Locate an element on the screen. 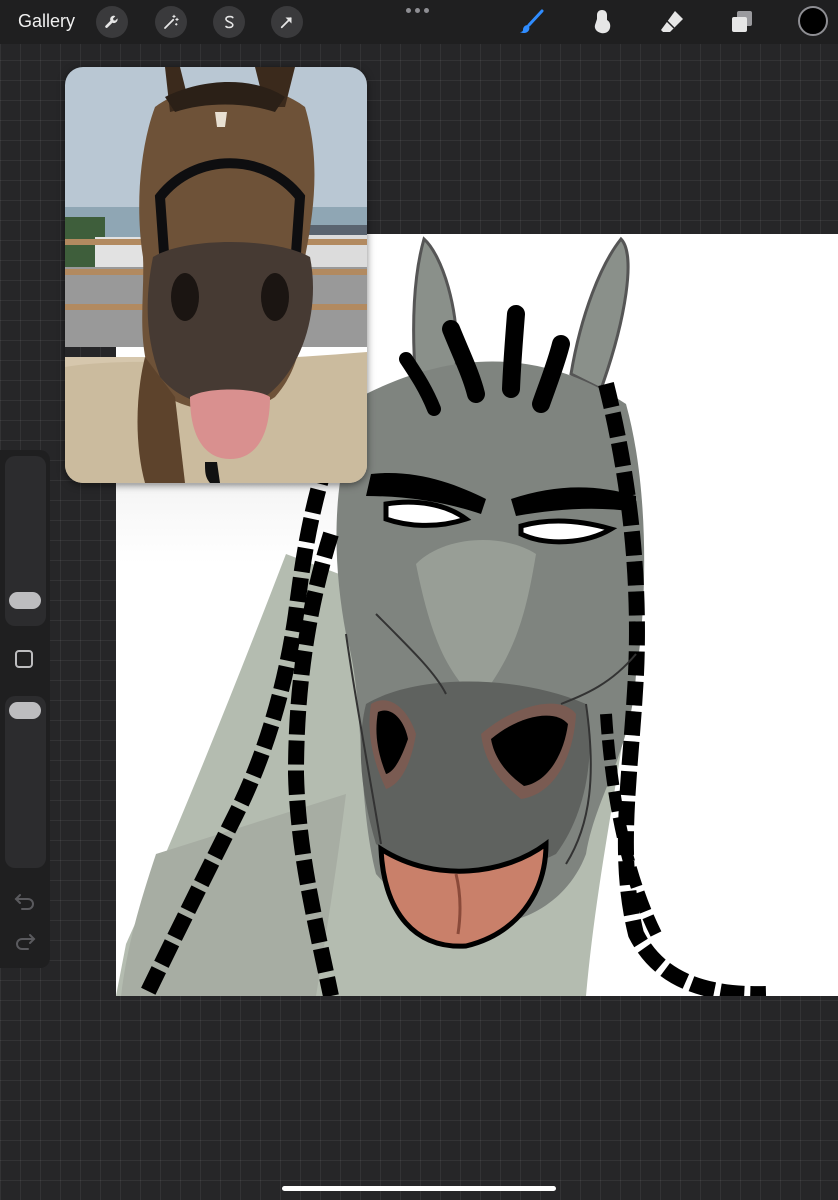 Image resolution: width=838 pixels, height=1200 pixels. reference-window is located at coordinates (216, 275).